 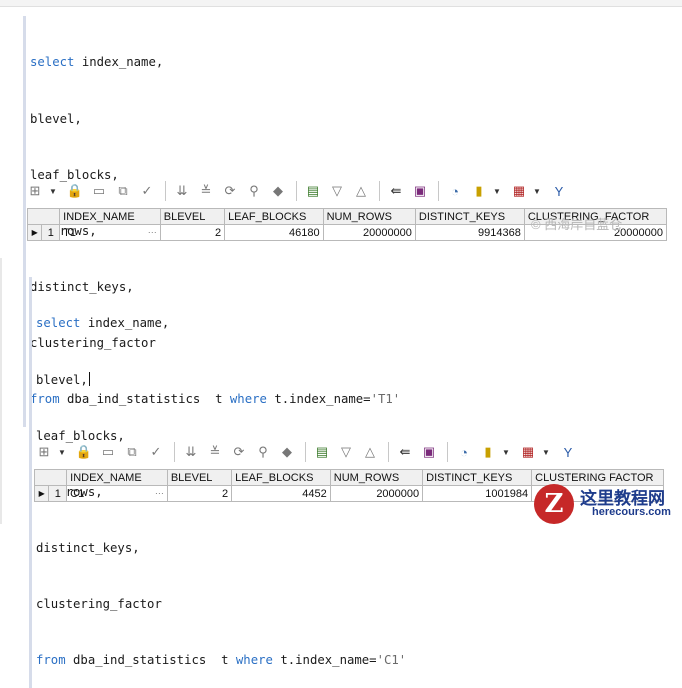 I want to click on top-edge, so click(x=341, y=3).